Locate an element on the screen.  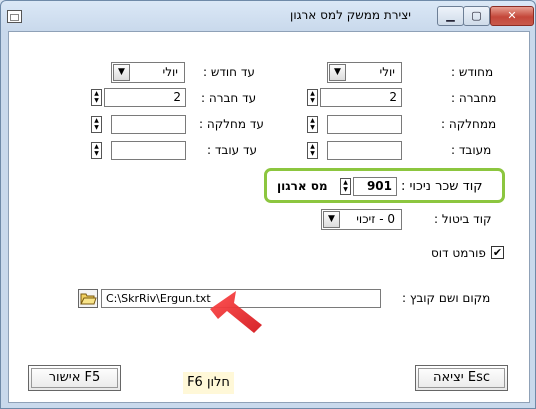
window-title: יצירת ממשק למס ארגון is located at coordinates (350, 15).